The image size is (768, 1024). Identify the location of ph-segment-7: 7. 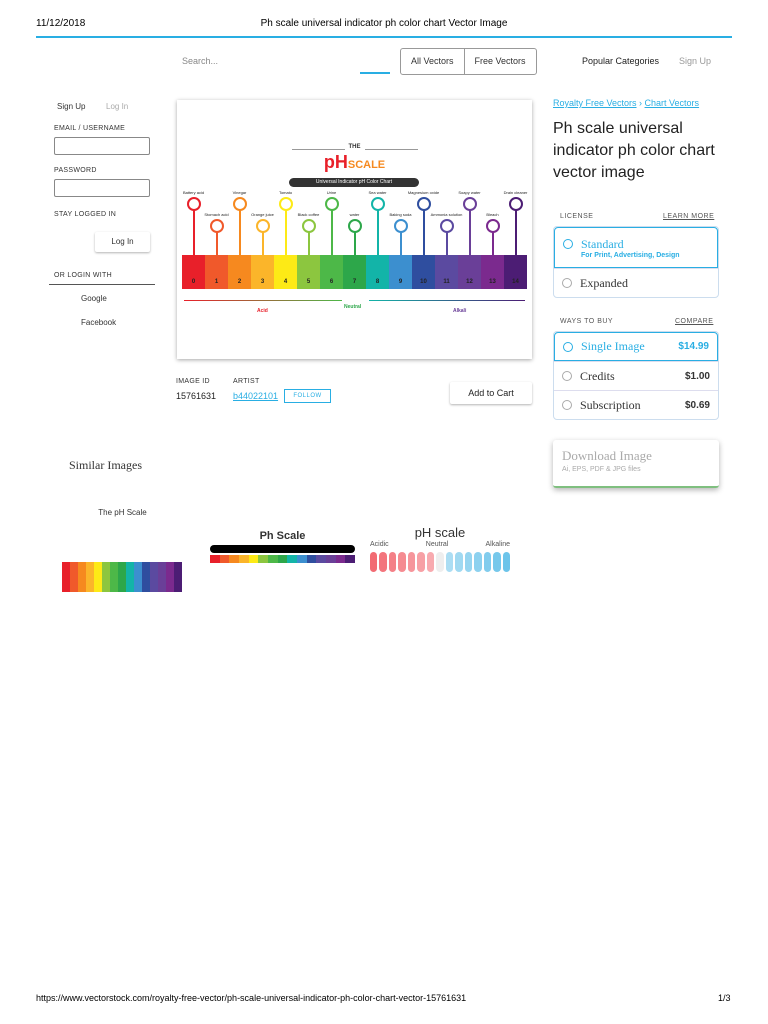
(354, 272).